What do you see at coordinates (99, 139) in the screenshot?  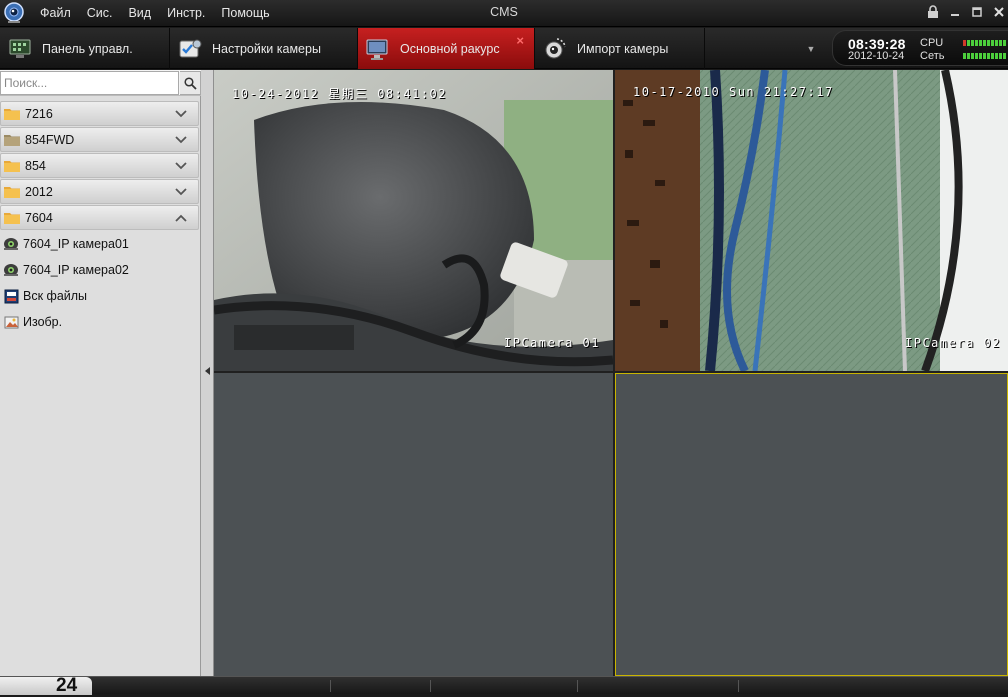 I see `tree-group-854fwd: 854FWD` at bounding box center [99, 139].